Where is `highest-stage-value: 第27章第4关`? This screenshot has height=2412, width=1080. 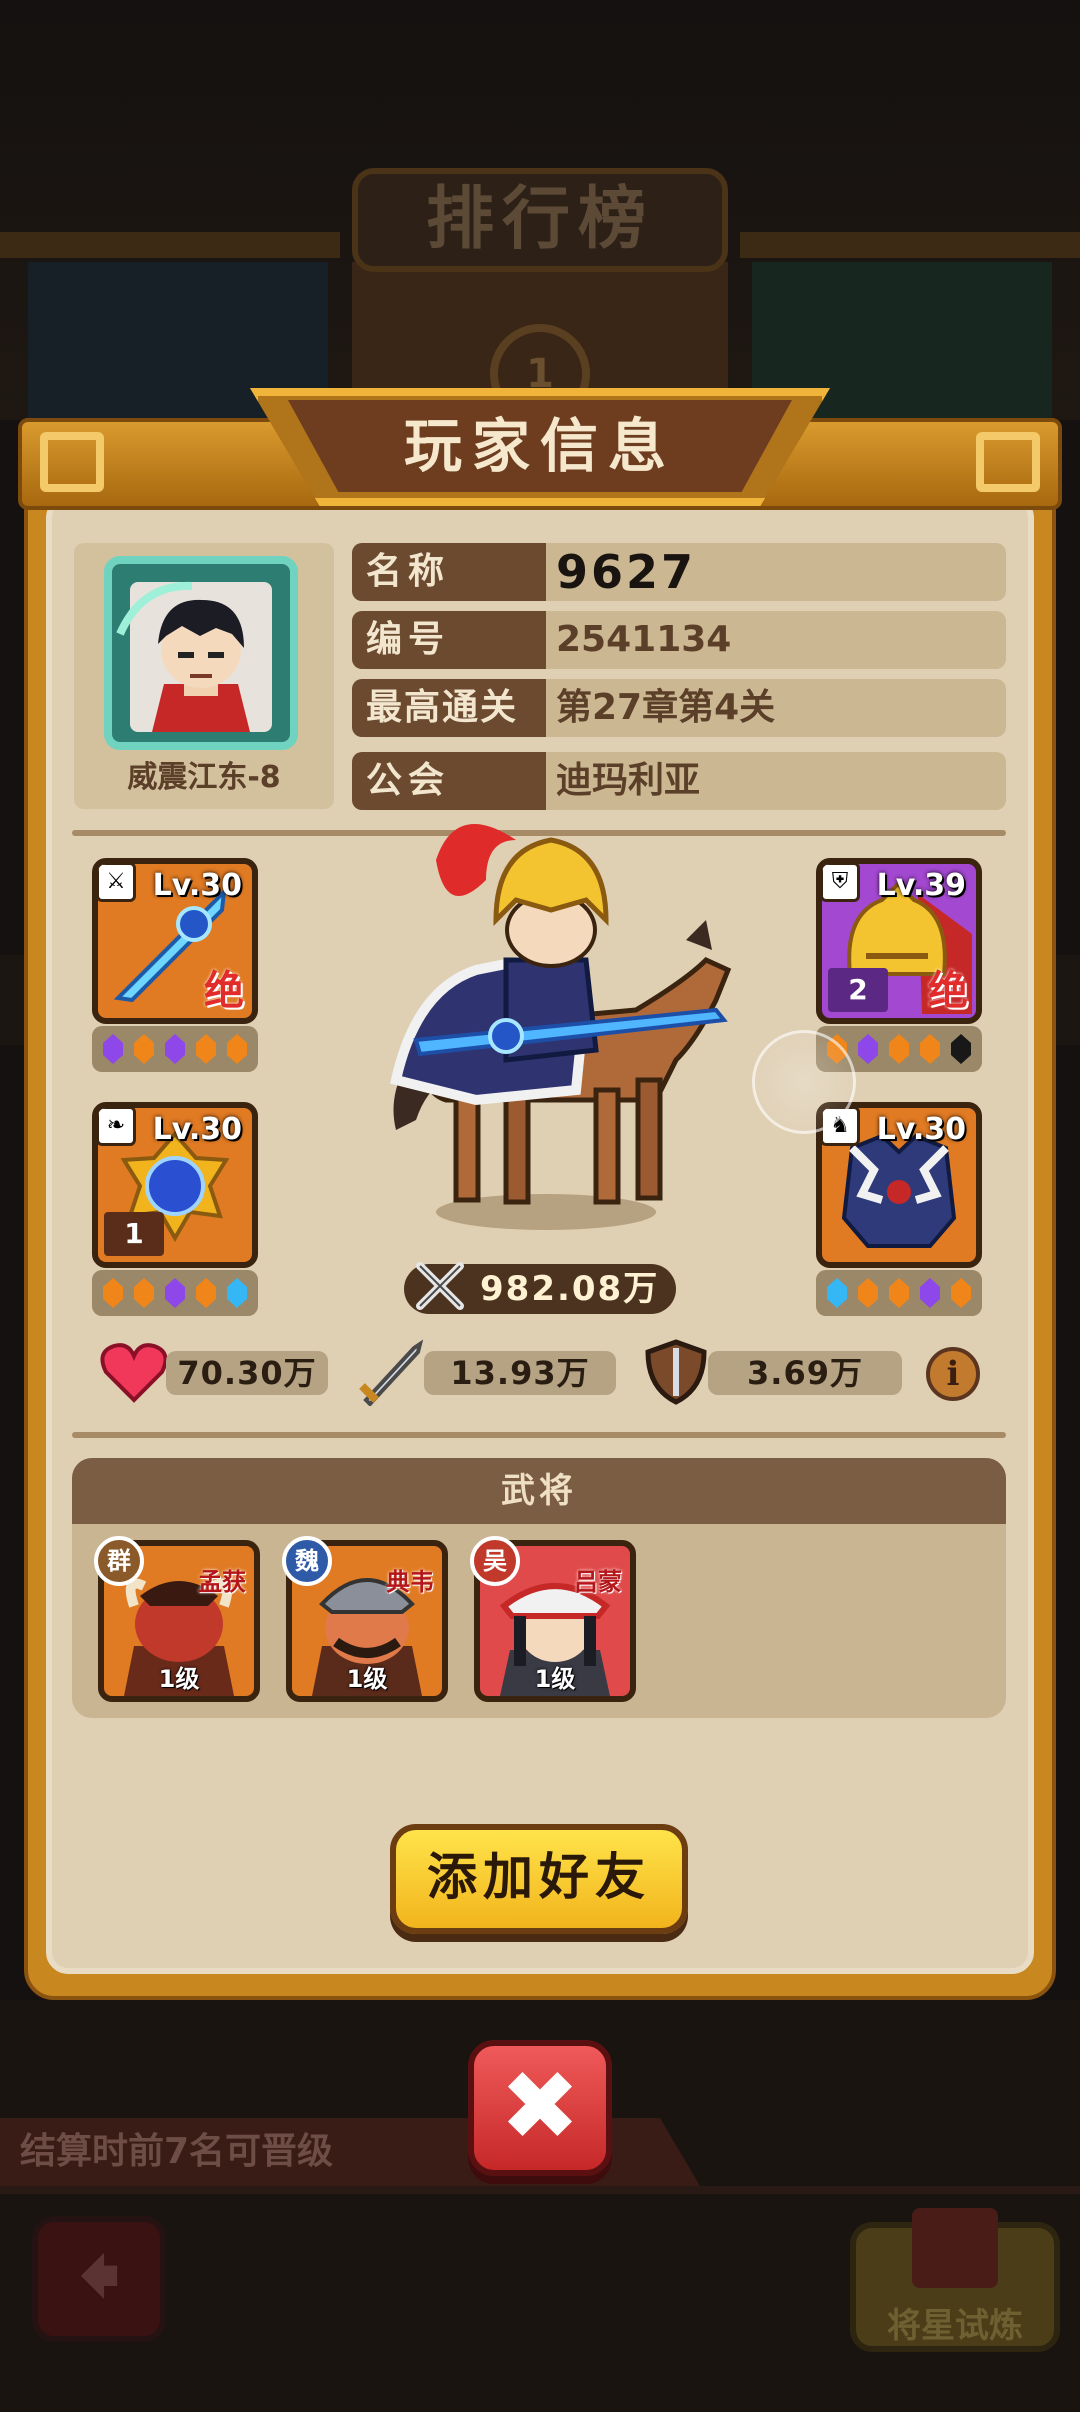 highest-stage-value: 第27章第4关 is located at coordinates (666, 707).